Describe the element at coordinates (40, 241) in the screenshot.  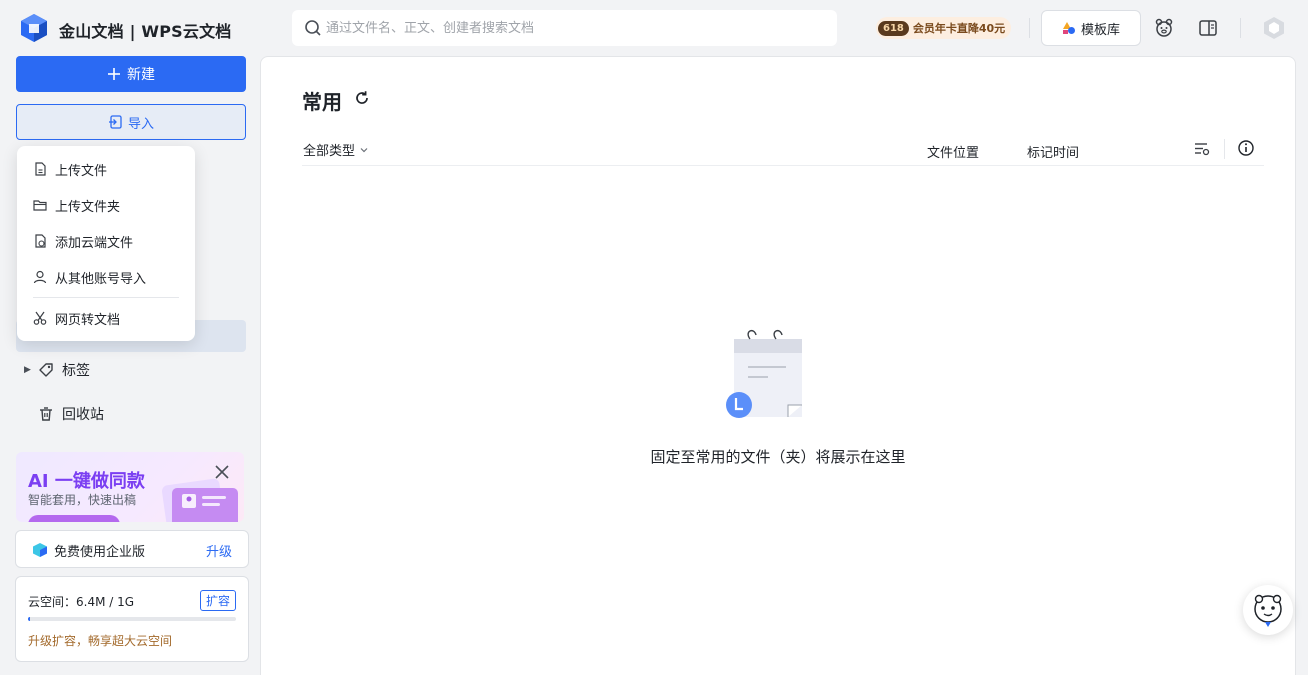
I see `cloud-file-add-icon` at that location.